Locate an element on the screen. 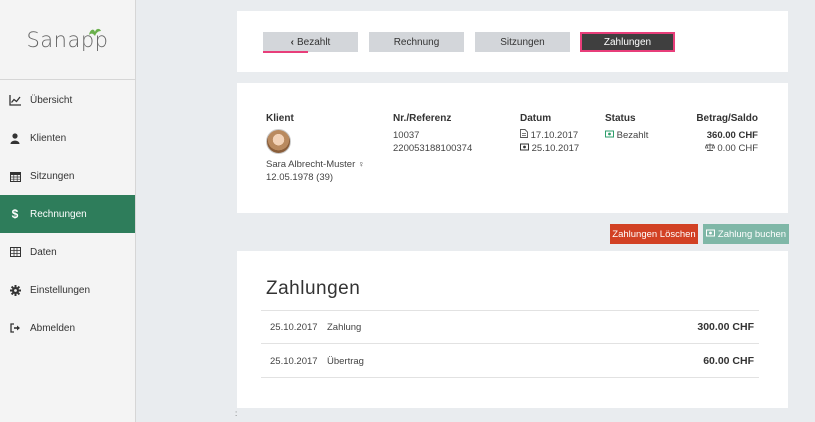 The image size is (815, 422). sidebar-item-settings: Einstellungen is located at coordinates (67, 290).